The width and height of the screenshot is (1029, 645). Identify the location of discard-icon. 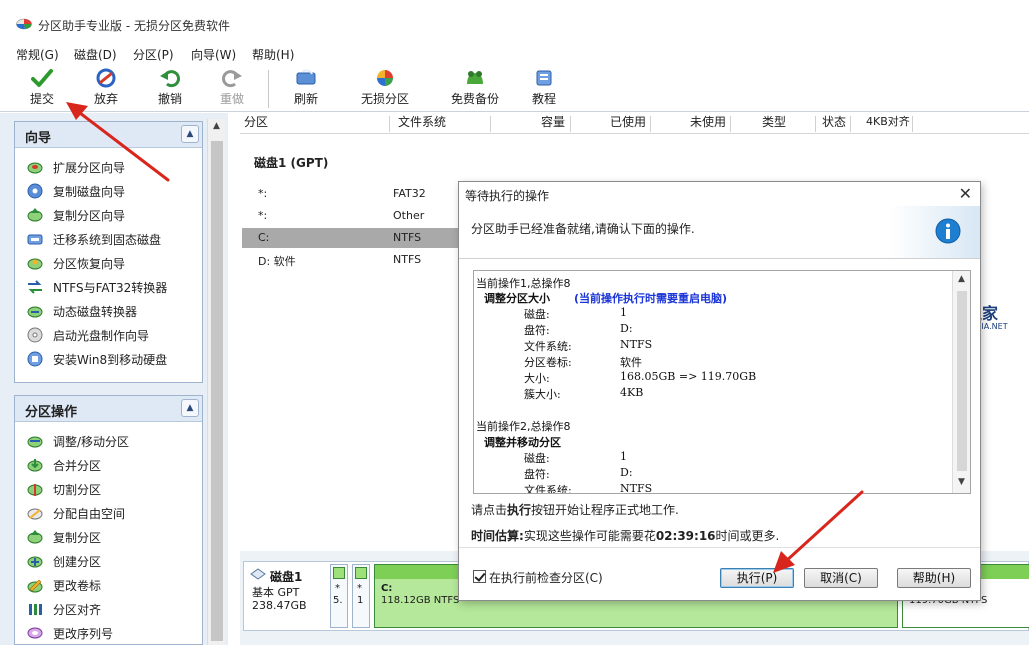
(106, 78).